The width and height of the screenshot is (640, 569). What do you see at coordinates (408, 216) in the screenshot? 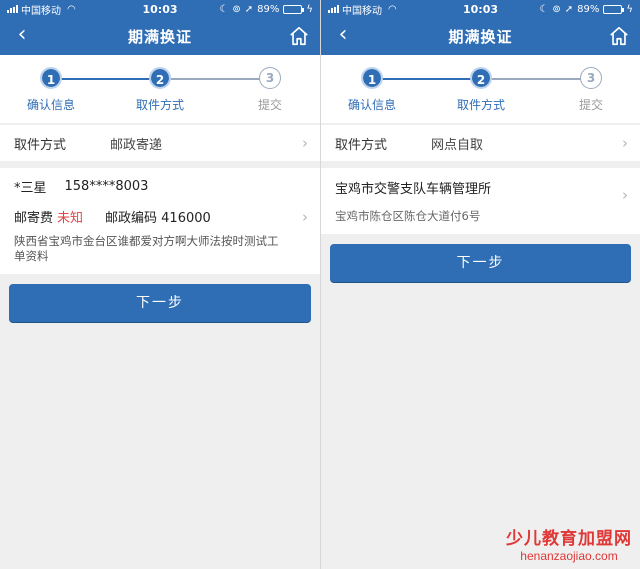
I see `station-address: 宝鸡市陈仓区陈仓大道付6号` at bounding box center [408, 216].